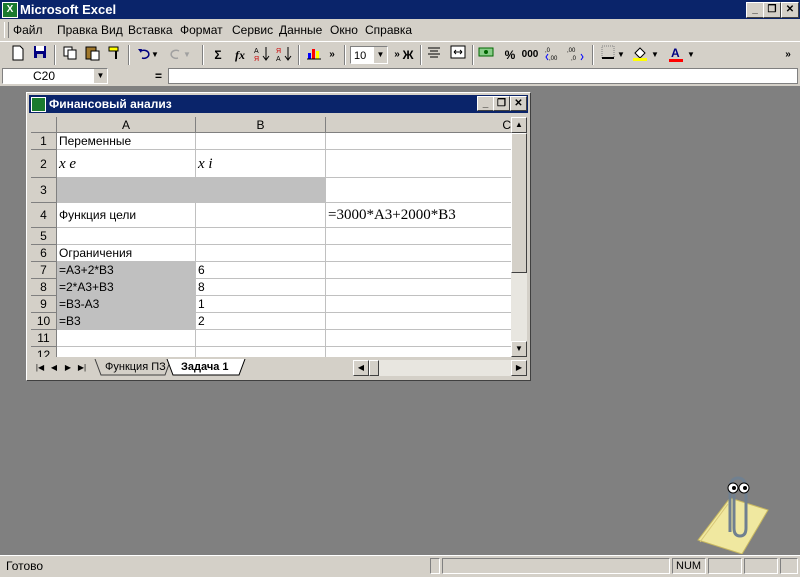 The image size is (800, 577). I want to click on autosum-icon: Σ, so click(218, 55).